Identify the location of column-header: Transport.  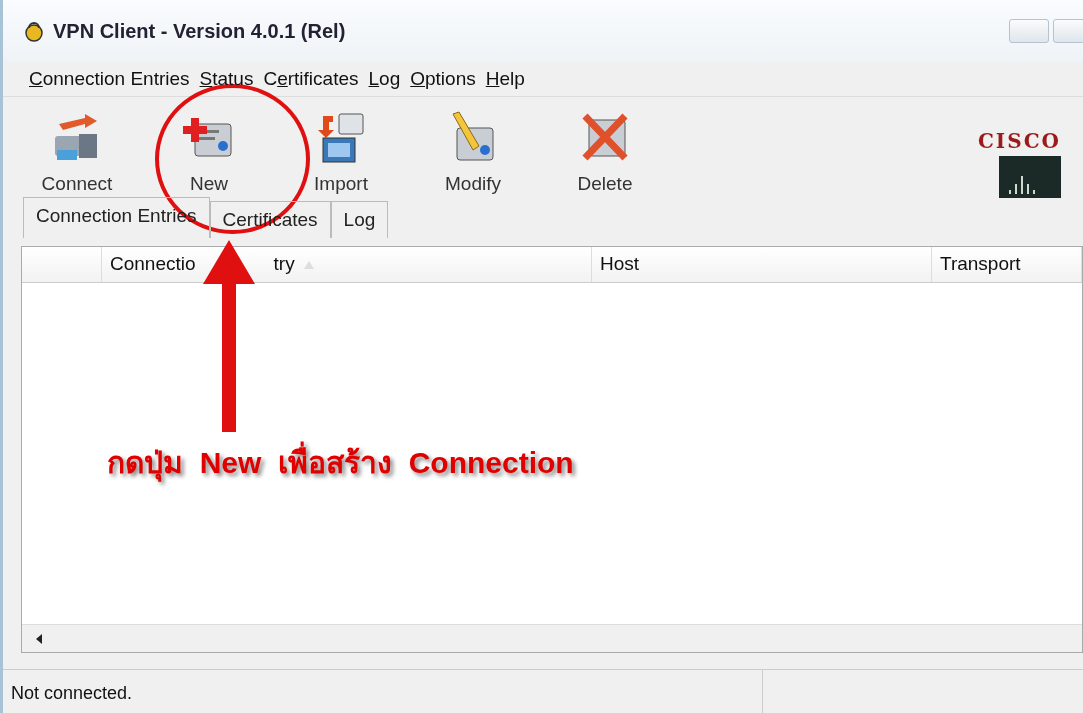
(1007, 264).